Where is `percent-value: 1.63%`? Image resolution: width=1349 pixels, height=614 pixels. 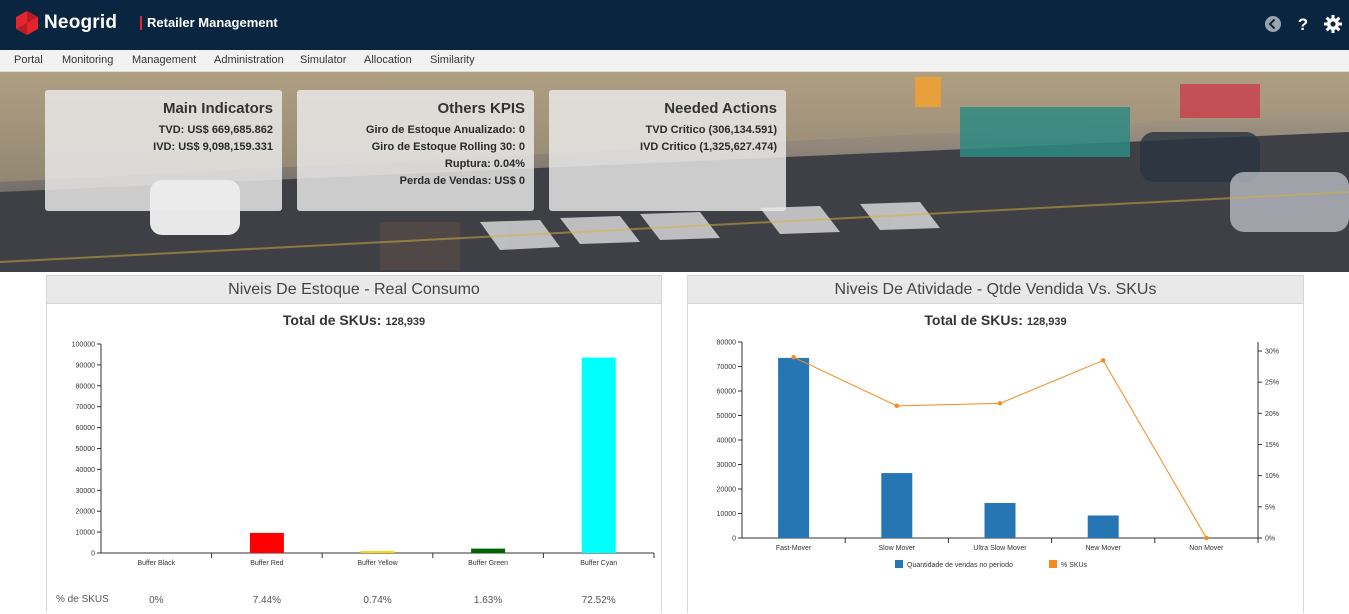
percent-value: 1.63% is located at coordinates (488, 600).